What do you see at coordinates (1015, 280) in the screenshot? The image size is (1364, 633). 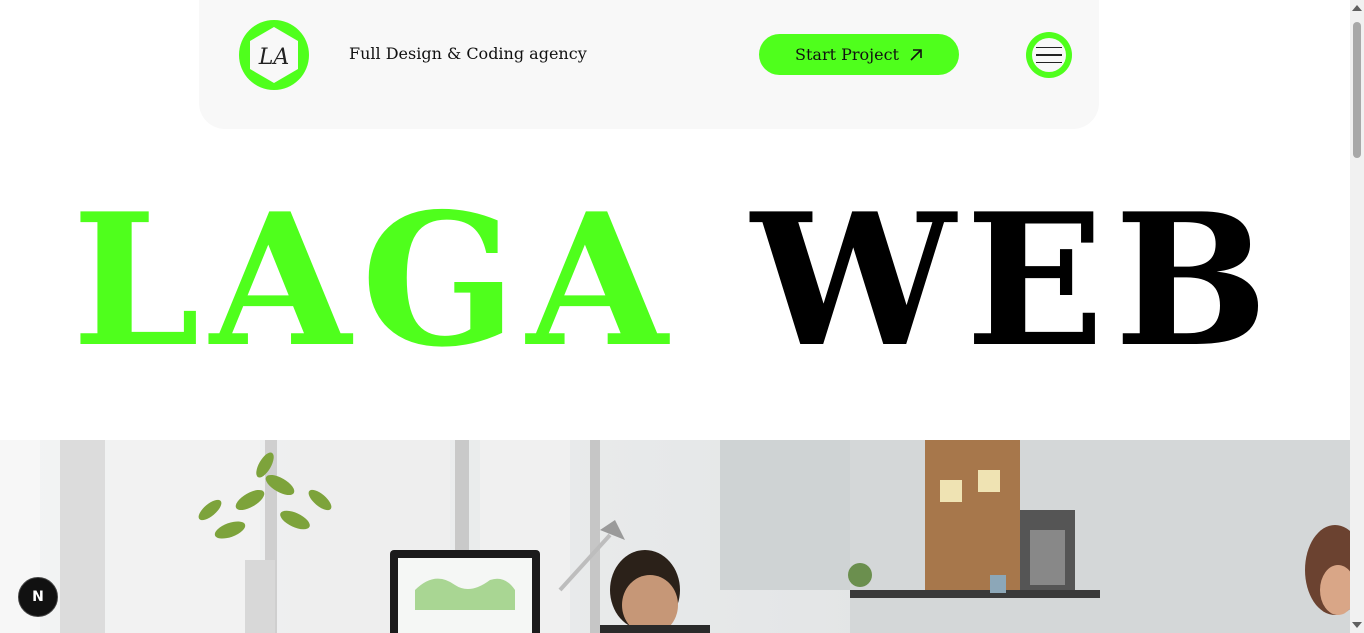 I see `hero-word-web: WEB` at bounding box center [1015, 280].